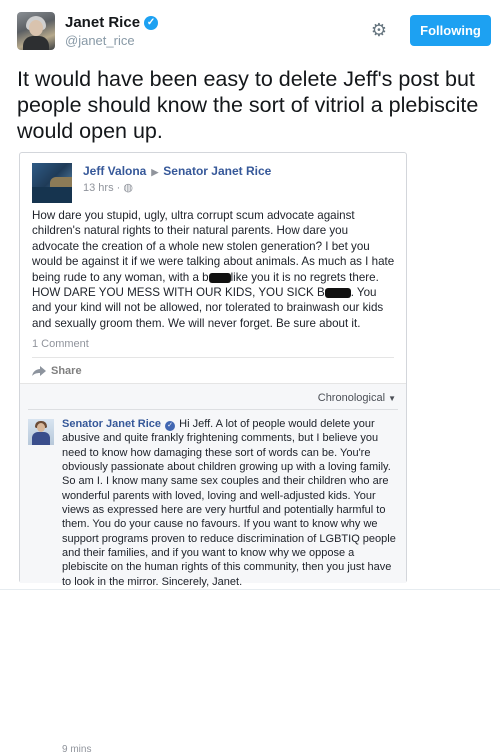 Image resolution: width=500 pixels, height=755 pixels. I want to click on facebook-post-header: Jeff Valona ▶ Senator Janet Rice, so click(177, 171).